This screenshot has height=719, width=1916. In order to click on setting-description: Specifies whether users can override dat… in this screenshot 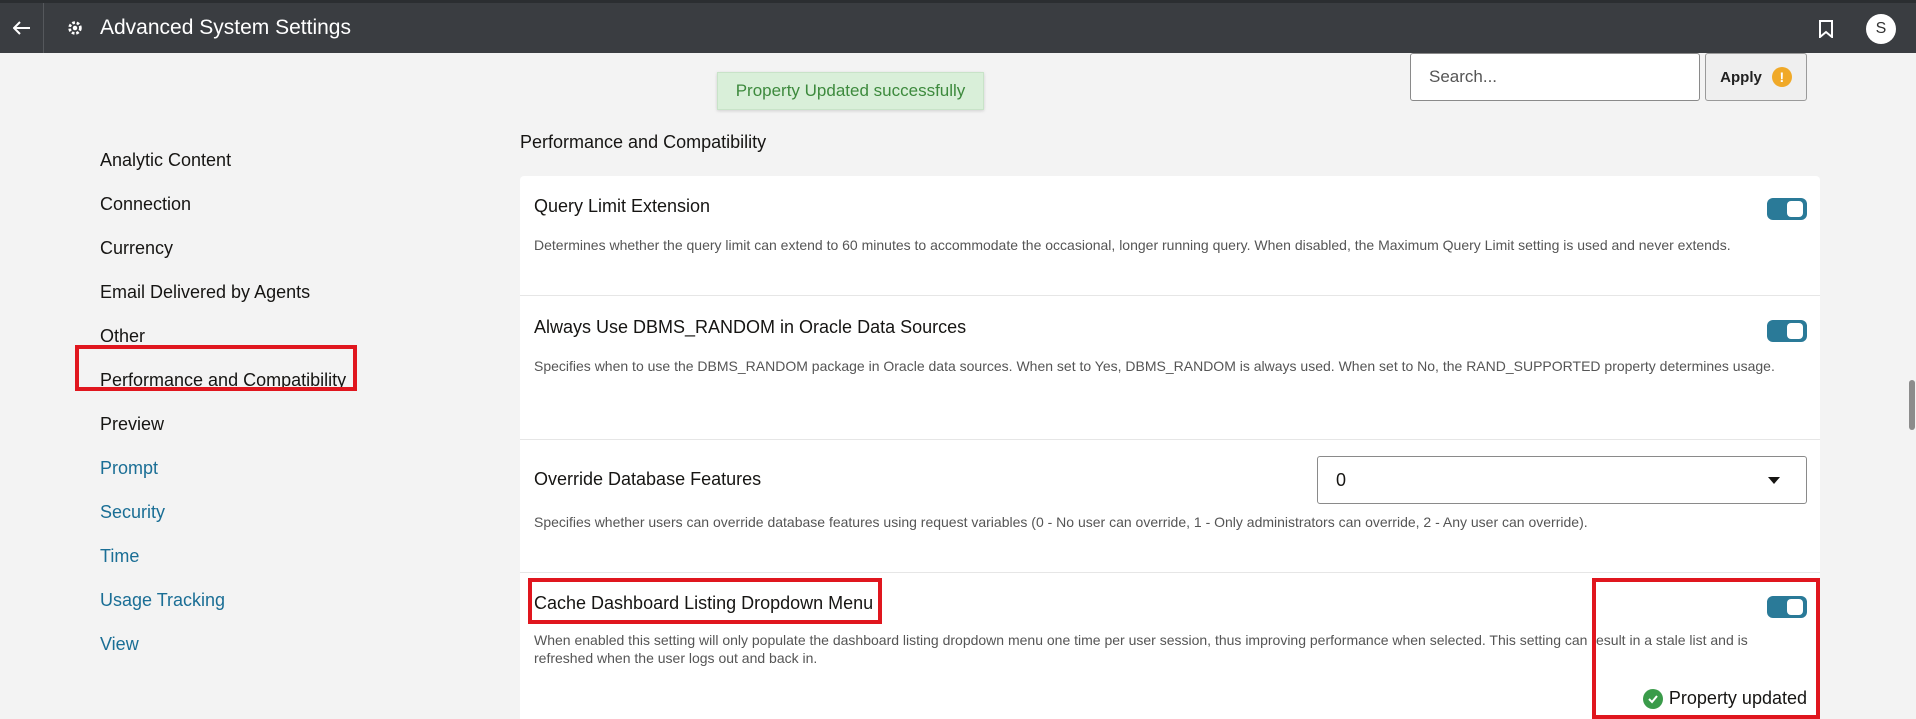, I will do `click(1061, 522)`.